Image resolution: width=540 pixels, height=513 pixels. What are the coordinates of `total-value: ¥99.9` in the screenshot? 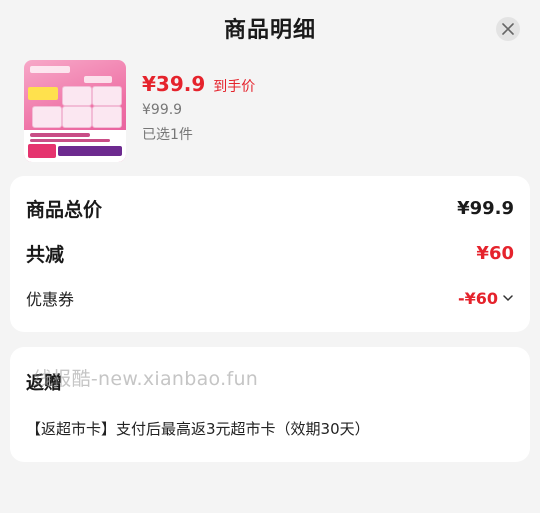 It's located at (485, 208).